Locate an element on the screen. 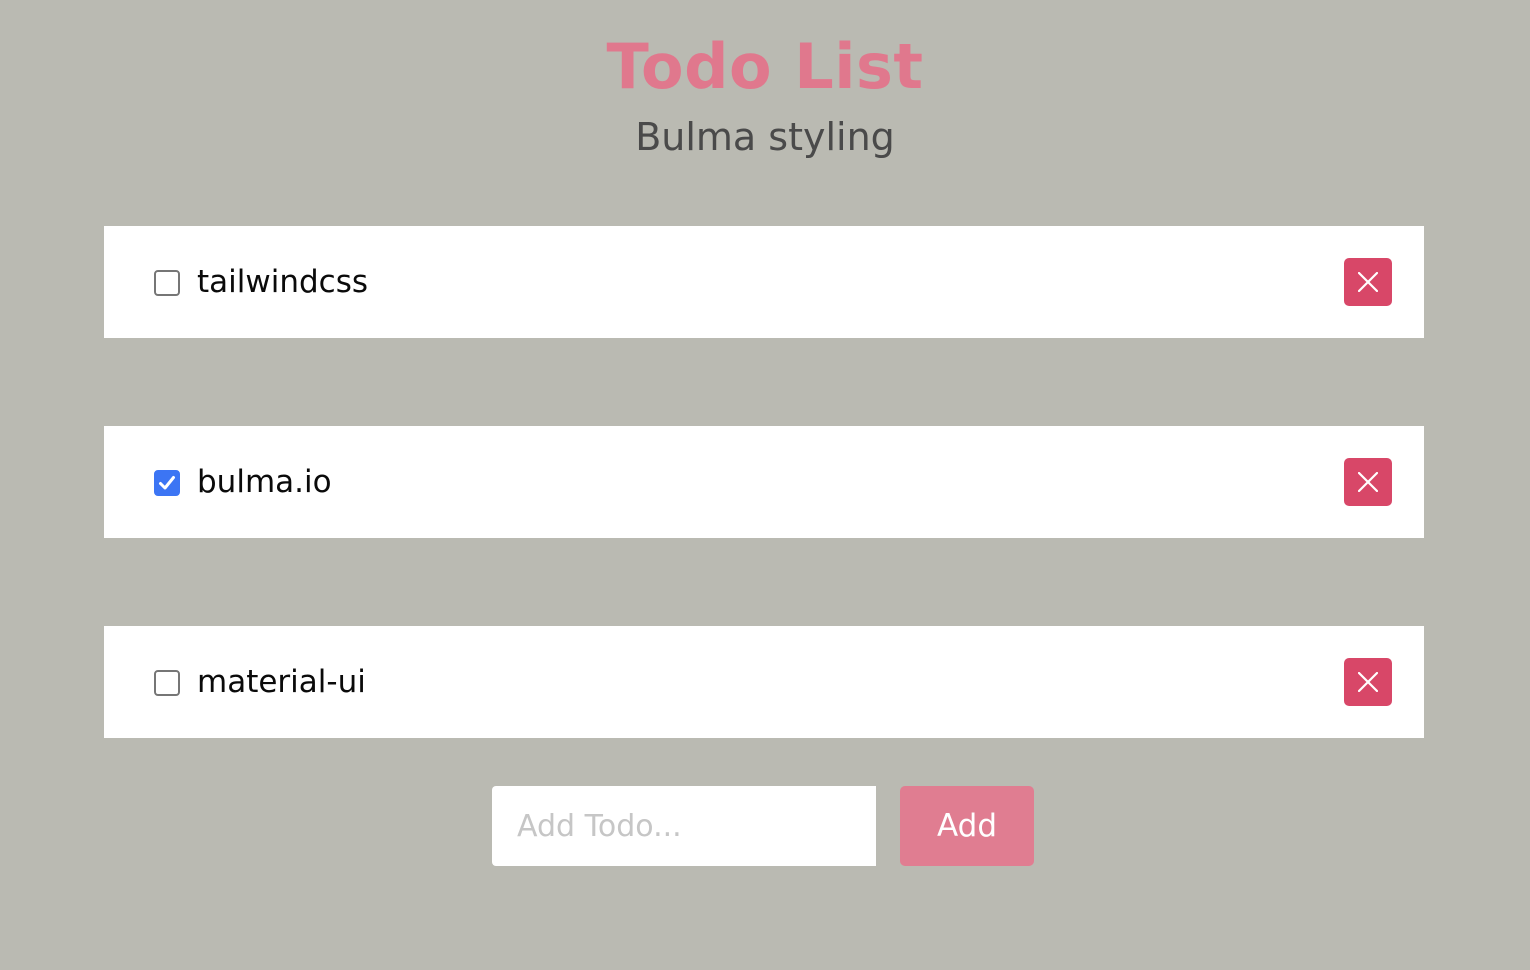  todo-text: bulma.io is located at coordinates (264, 482).